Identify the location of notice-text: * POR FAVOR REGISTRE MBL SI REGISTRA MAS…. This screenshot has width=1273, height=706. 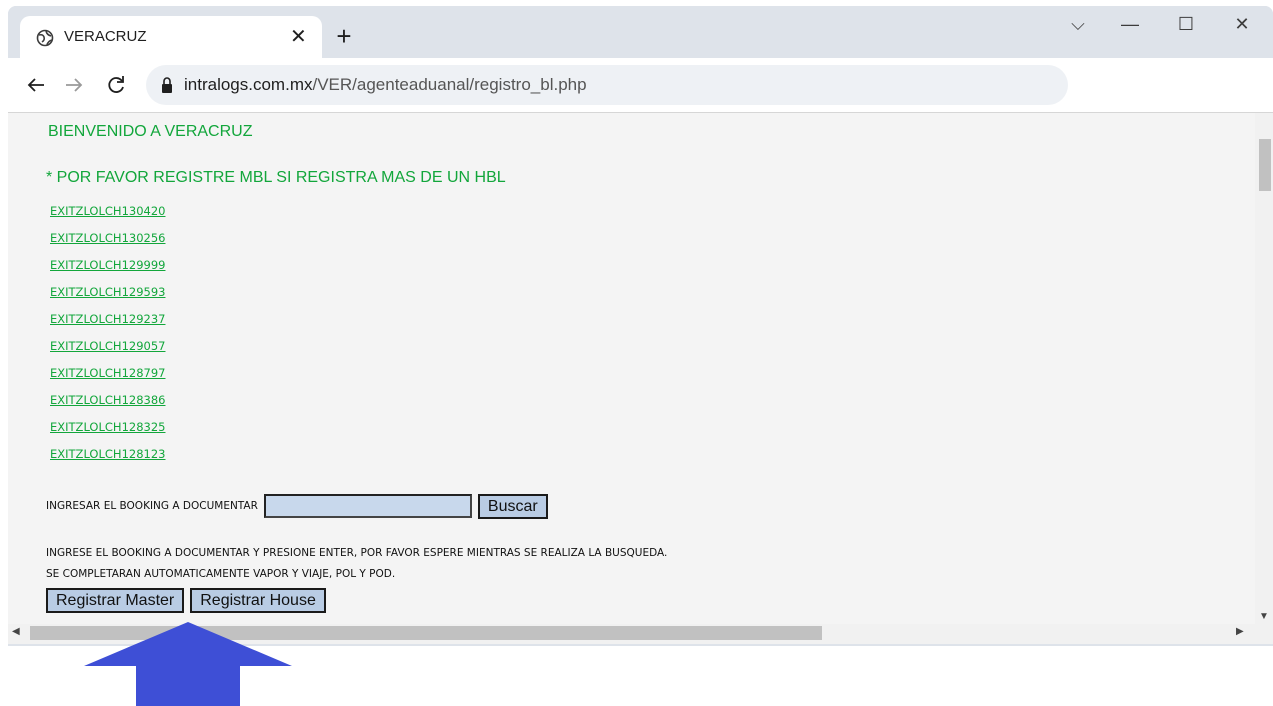
(276, 177).